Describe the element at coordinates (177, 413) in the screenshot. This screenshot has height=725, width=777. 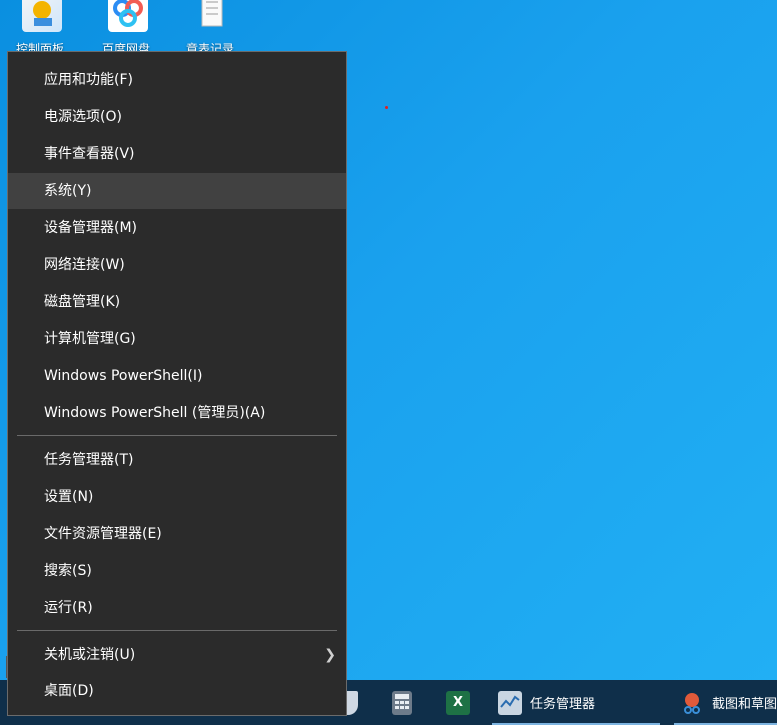
I see `menu-item-powershell-admin: Windows PowerShell (管理员)(A)` at that location.